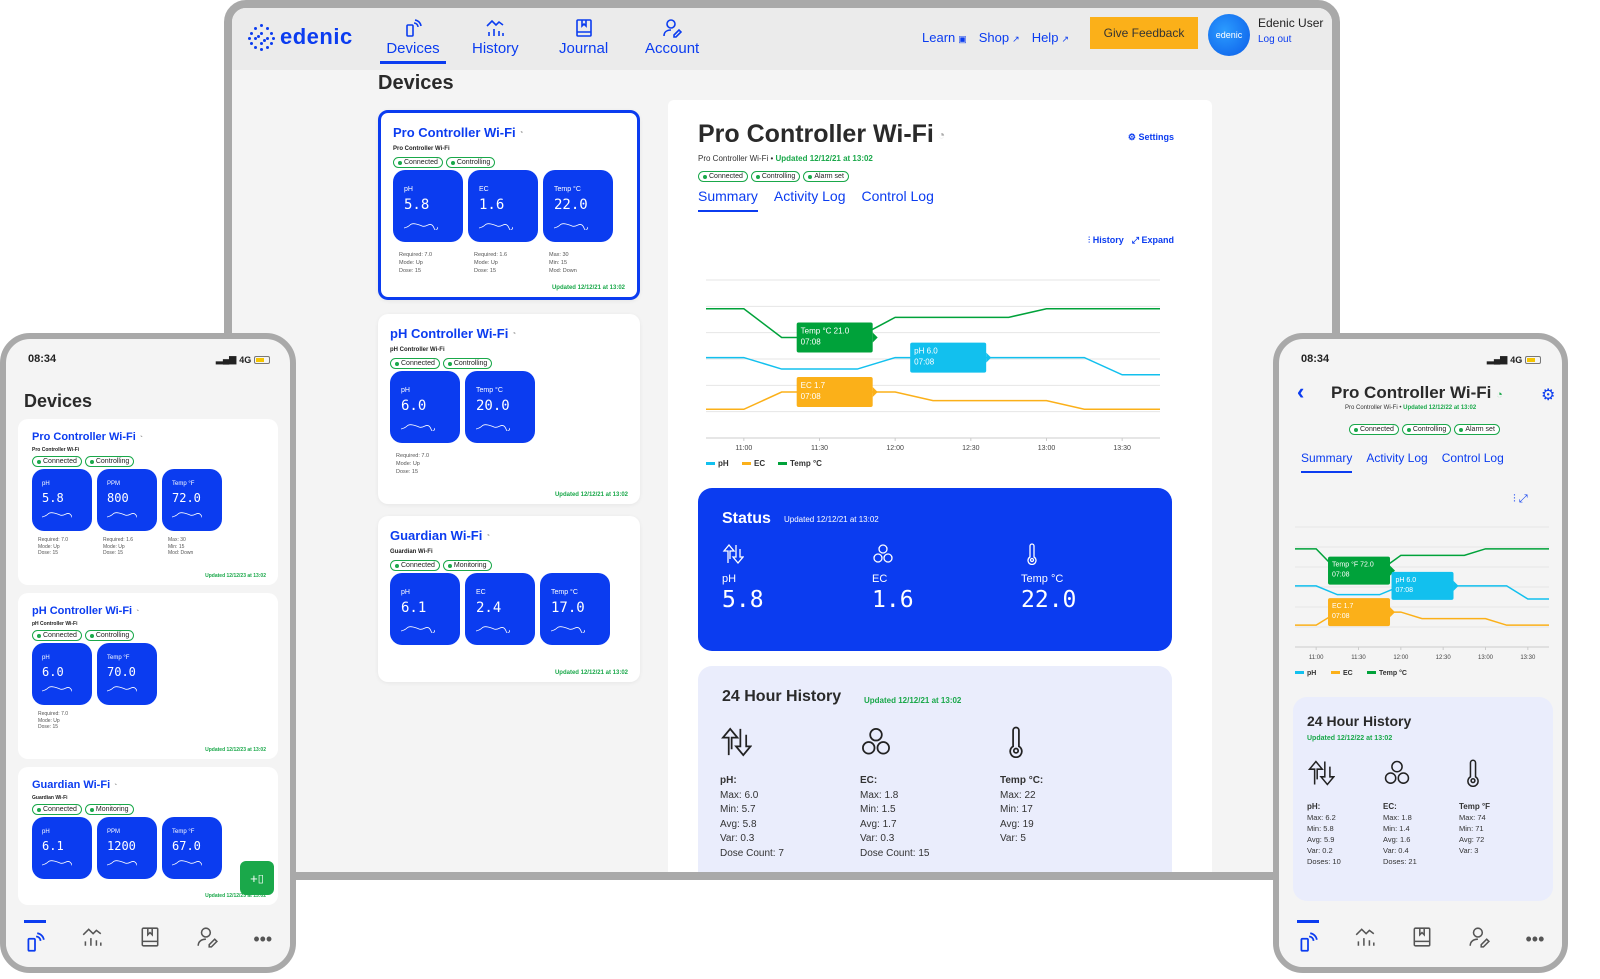  I want to click on history-updated: Updated 12/12/22 at 13:02, so click(1350, 738).